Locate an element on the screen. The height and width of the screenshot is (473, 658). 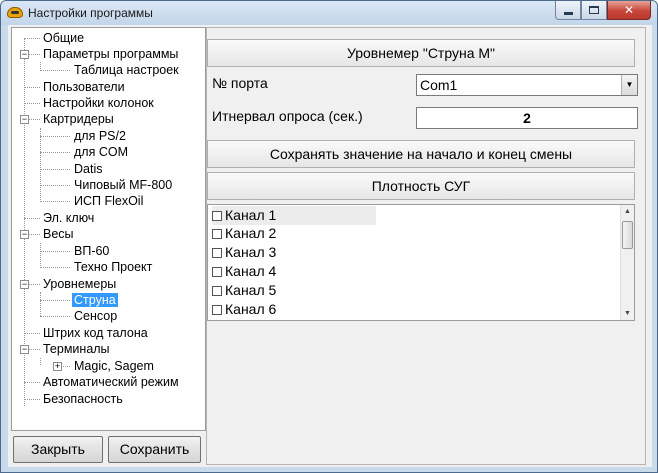
tree-item-mf800: Чиповый MF-800 is located at coordinates (123, 185).